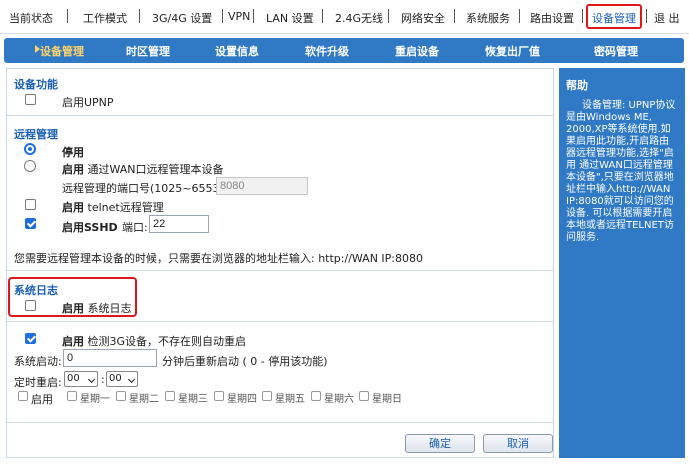 This screenshot has height=464, width=689. I want to click on telnet-checkbox, so click(30, 204).